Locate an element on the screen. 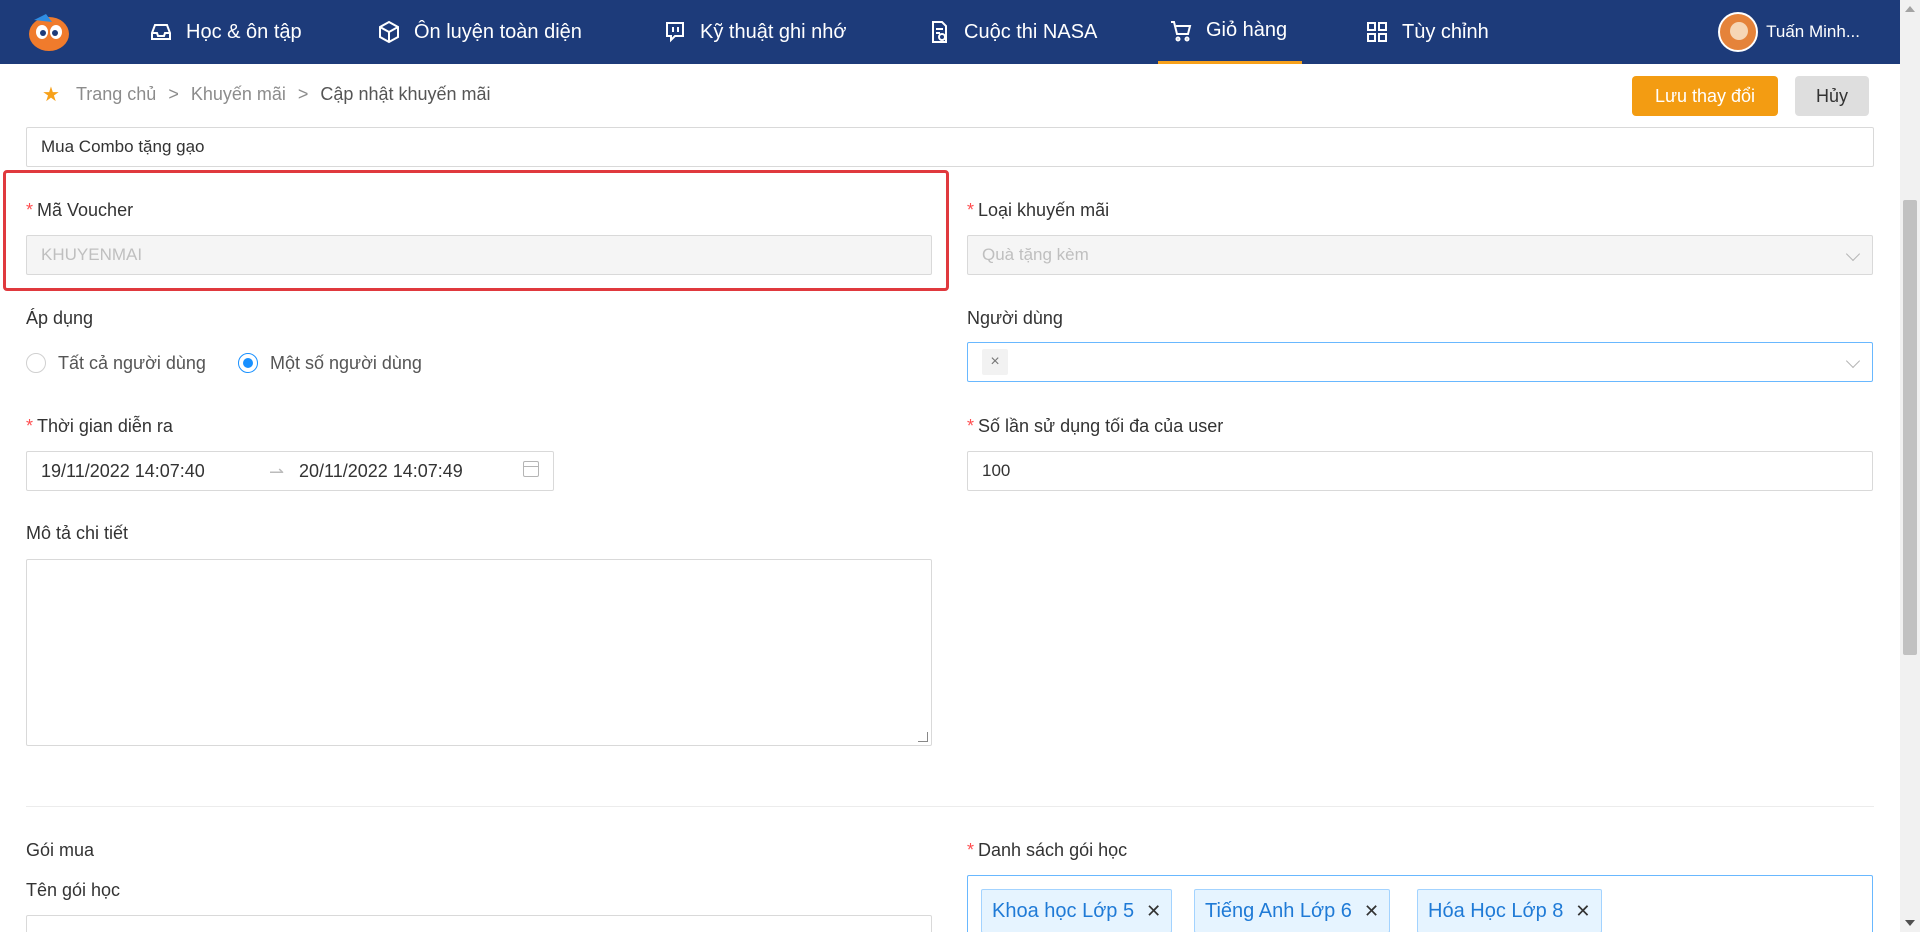 The image size is (1920, 932). users-select: × is located at coordinates (1420, 362).